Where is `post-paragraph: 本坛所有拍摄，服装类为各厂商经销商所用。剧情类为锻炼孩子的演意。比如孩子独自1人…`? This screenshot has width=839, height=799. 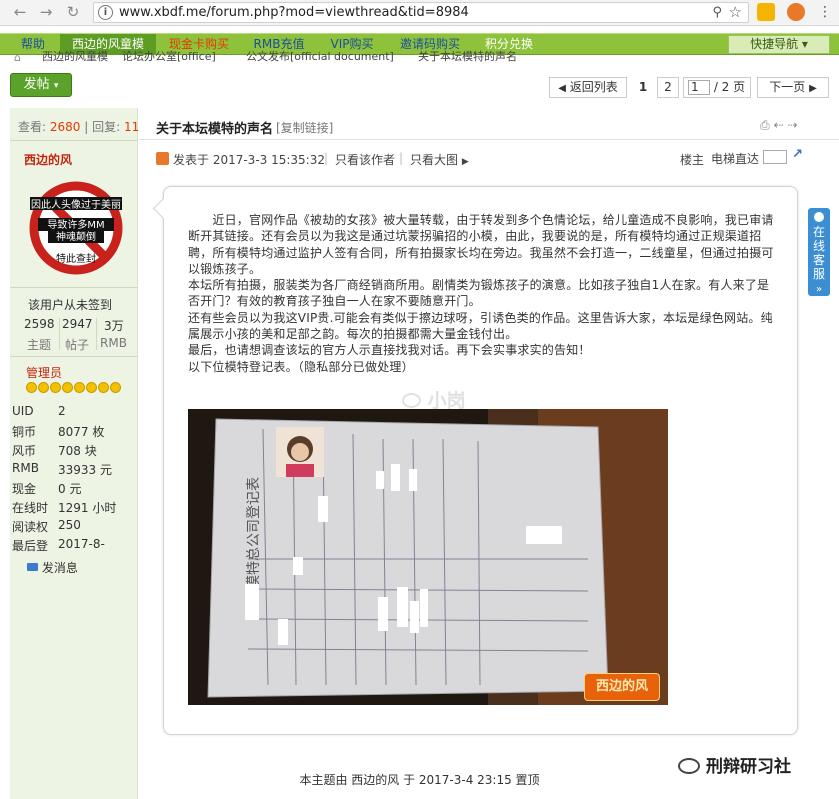 post-paragraph: 本坛所有拍摄，服装类为各厂商经销商所用。剧情类为锻炼孩子的演意。比如孩子独自1人… is located at coordinates (479, 293).